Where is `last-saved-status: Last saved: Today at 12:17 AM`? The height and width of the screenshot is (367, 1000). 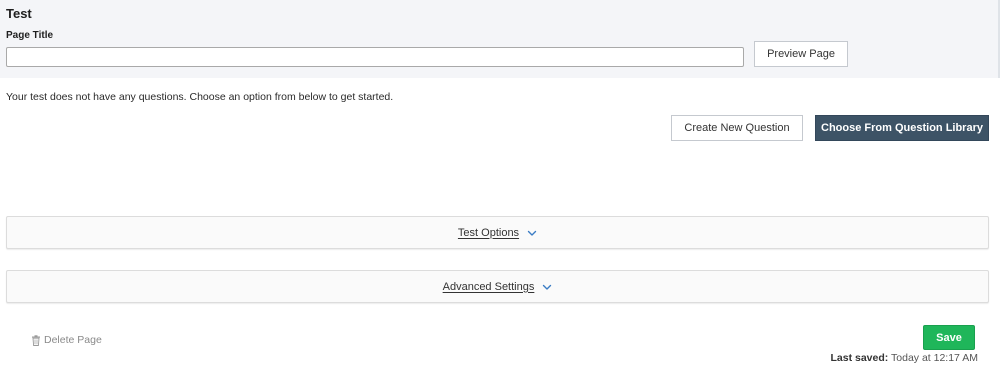
last-saved-status: Last saved: Today at 12:17 AM is located at coordinates (905, 358).